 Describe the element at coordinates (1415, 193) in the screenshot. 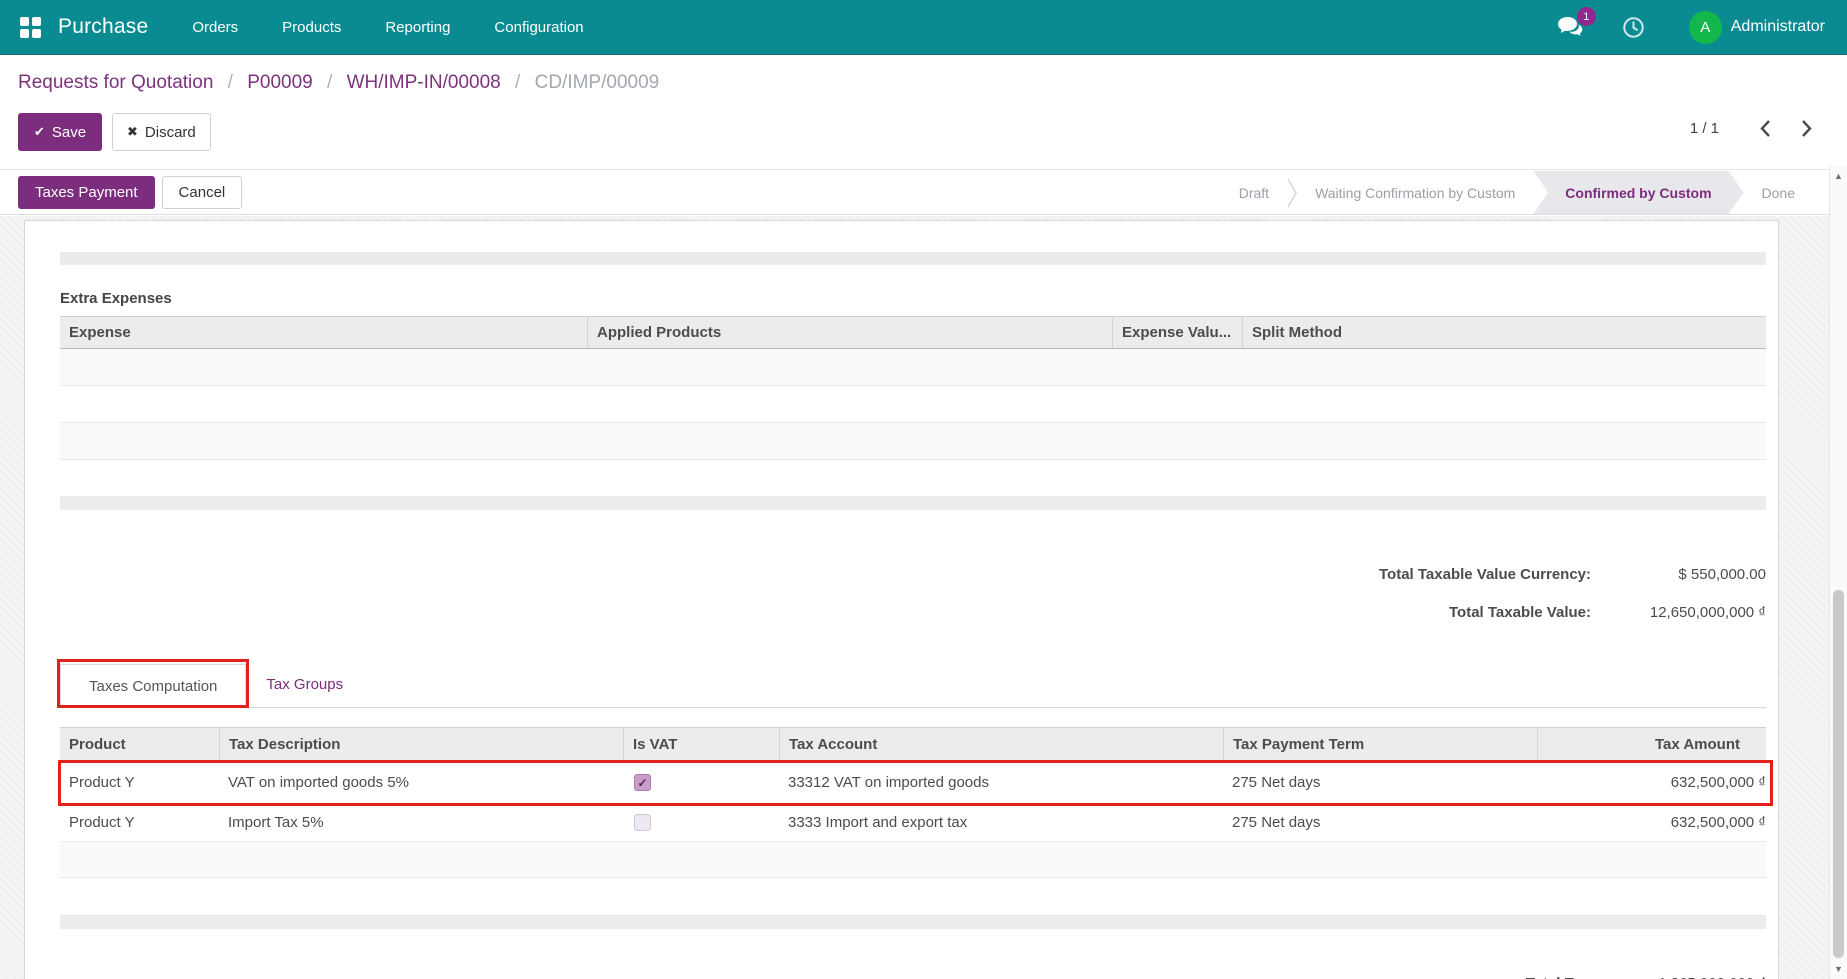

I see `step-waiting-confirmation: Waiting Confirmation by Custom` at that location.